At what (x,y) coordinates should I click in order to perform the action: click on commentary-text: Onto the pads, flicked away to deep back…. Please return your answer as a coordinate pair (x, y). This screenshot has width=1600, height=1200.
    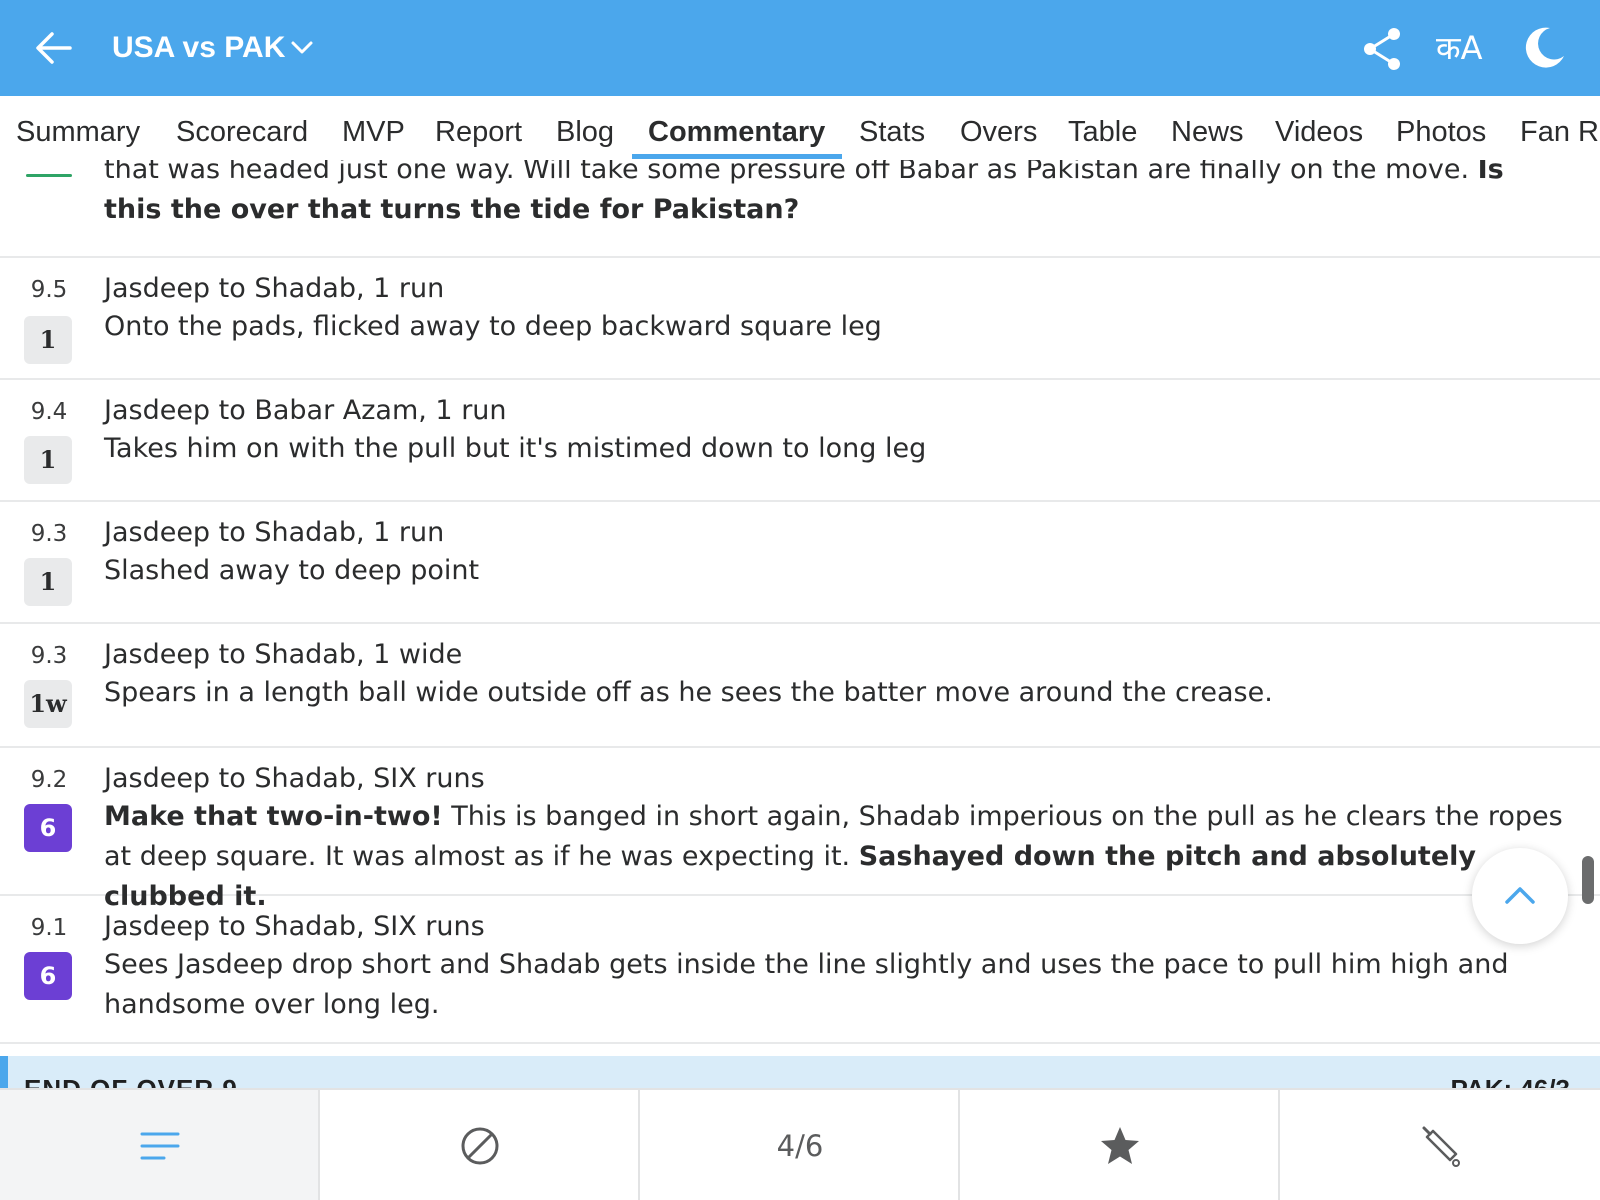
    Looking at the image, I should click on (493, 326).